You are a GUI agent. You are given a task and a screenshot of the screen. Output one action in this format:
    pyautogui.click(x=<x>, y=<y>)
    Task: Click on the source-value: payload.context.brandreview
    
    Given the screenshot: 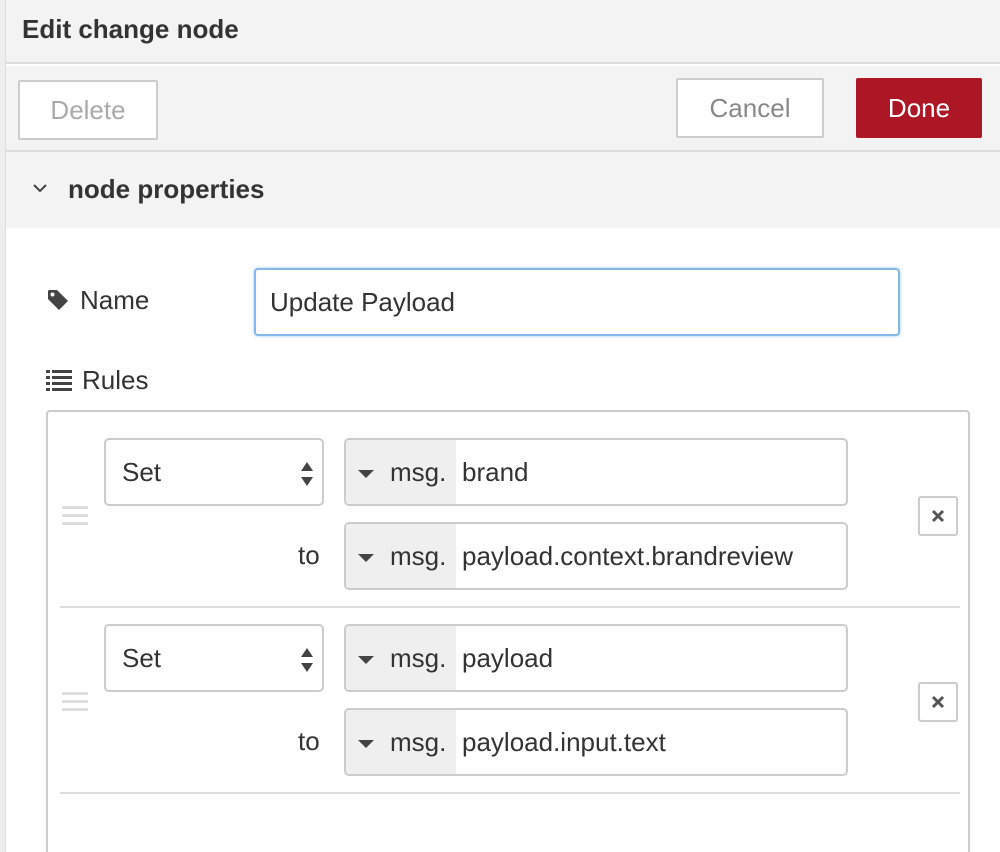 What is the action you would take?
    pyautogui.click(x=651, y=556)
    